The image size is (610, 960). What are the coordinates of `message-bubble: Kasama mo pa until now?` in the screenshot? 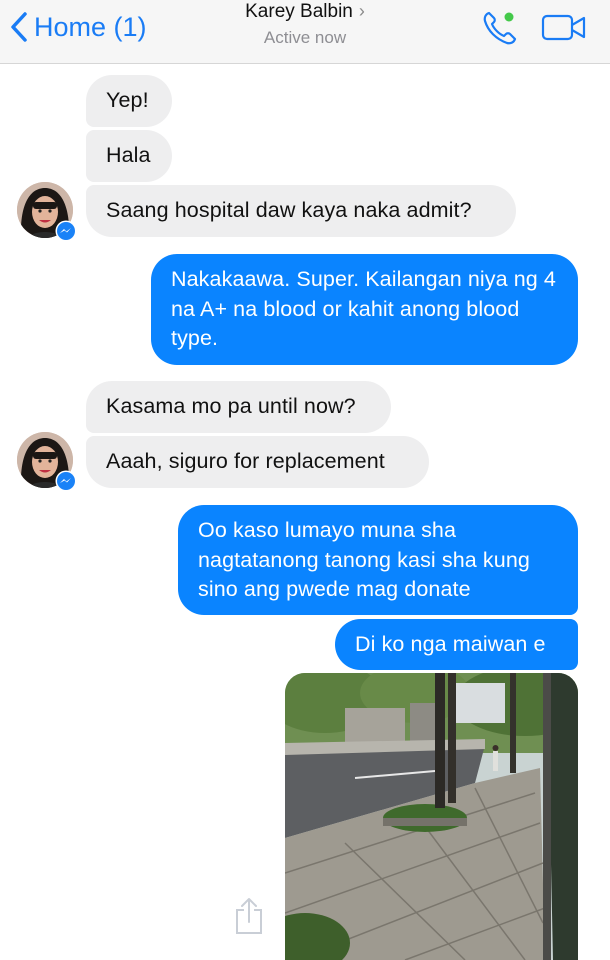 It's located at (238, 407).